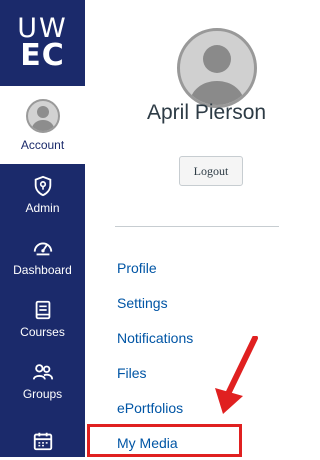  What do you see at coordinates (43, 441) in the screenshot?
I see `calendar-icon` at bounding box center [43, 441].